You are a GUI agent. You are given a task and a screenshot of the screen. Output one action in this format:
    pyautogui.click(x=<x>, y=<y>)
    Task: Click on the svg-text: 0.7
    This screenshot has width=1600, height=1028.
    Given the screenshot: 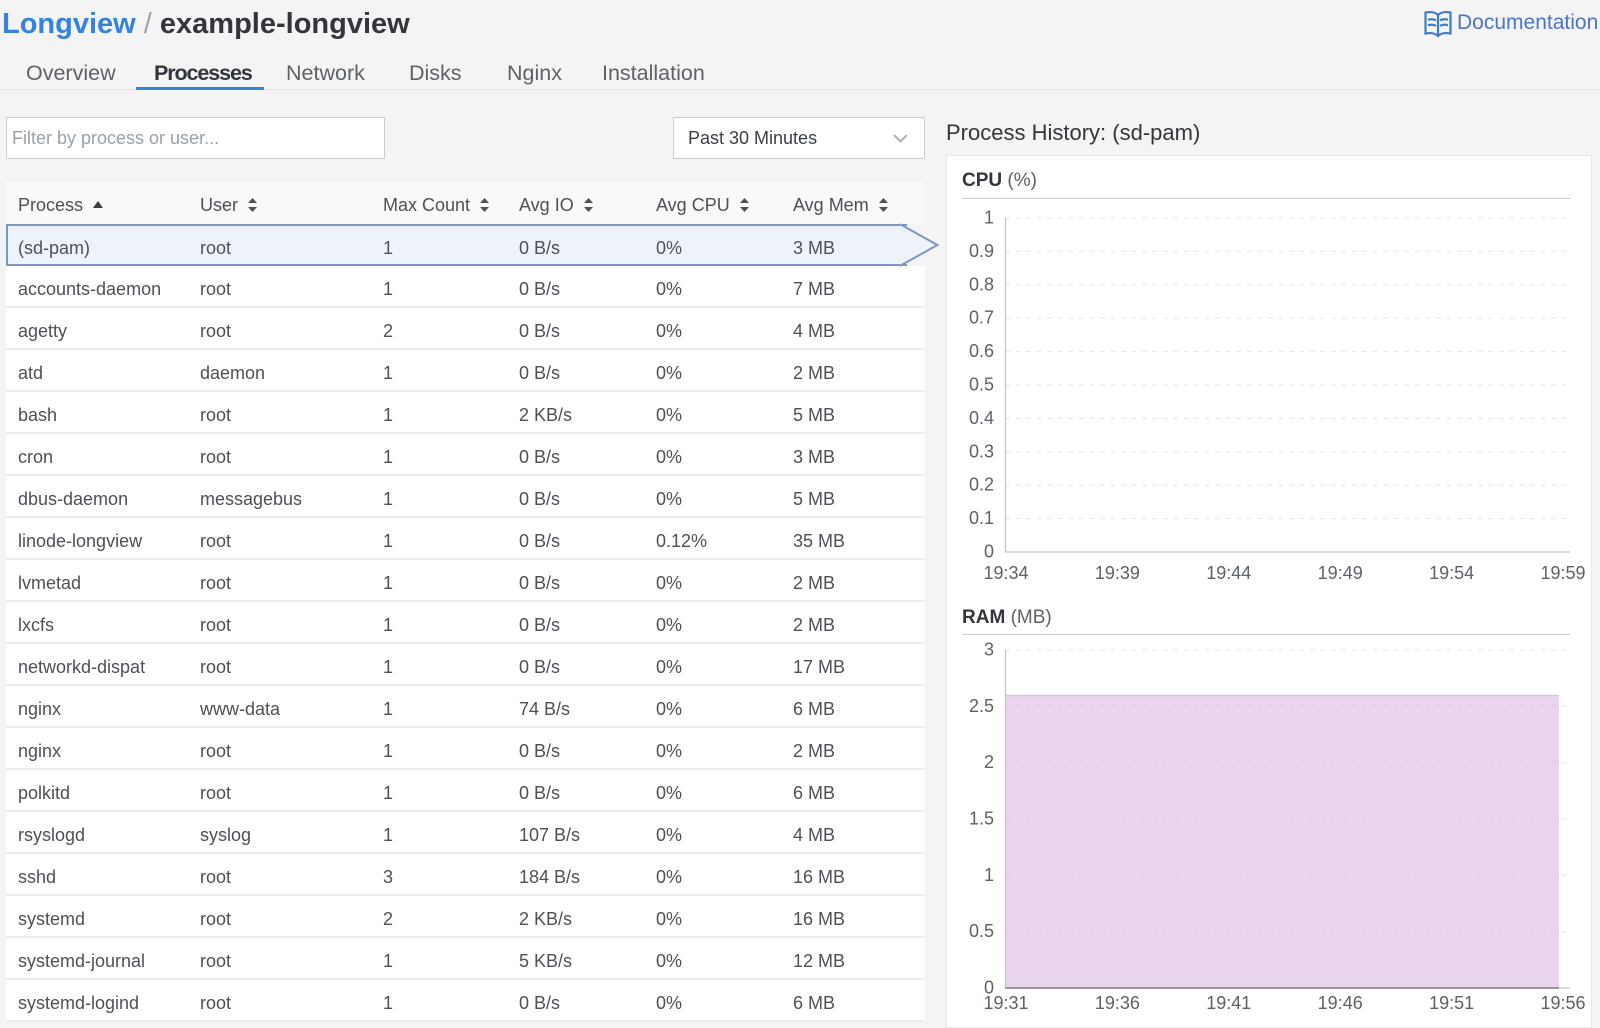 What is the action you would take?
    pyautogui.click(x=981, y=318)
    